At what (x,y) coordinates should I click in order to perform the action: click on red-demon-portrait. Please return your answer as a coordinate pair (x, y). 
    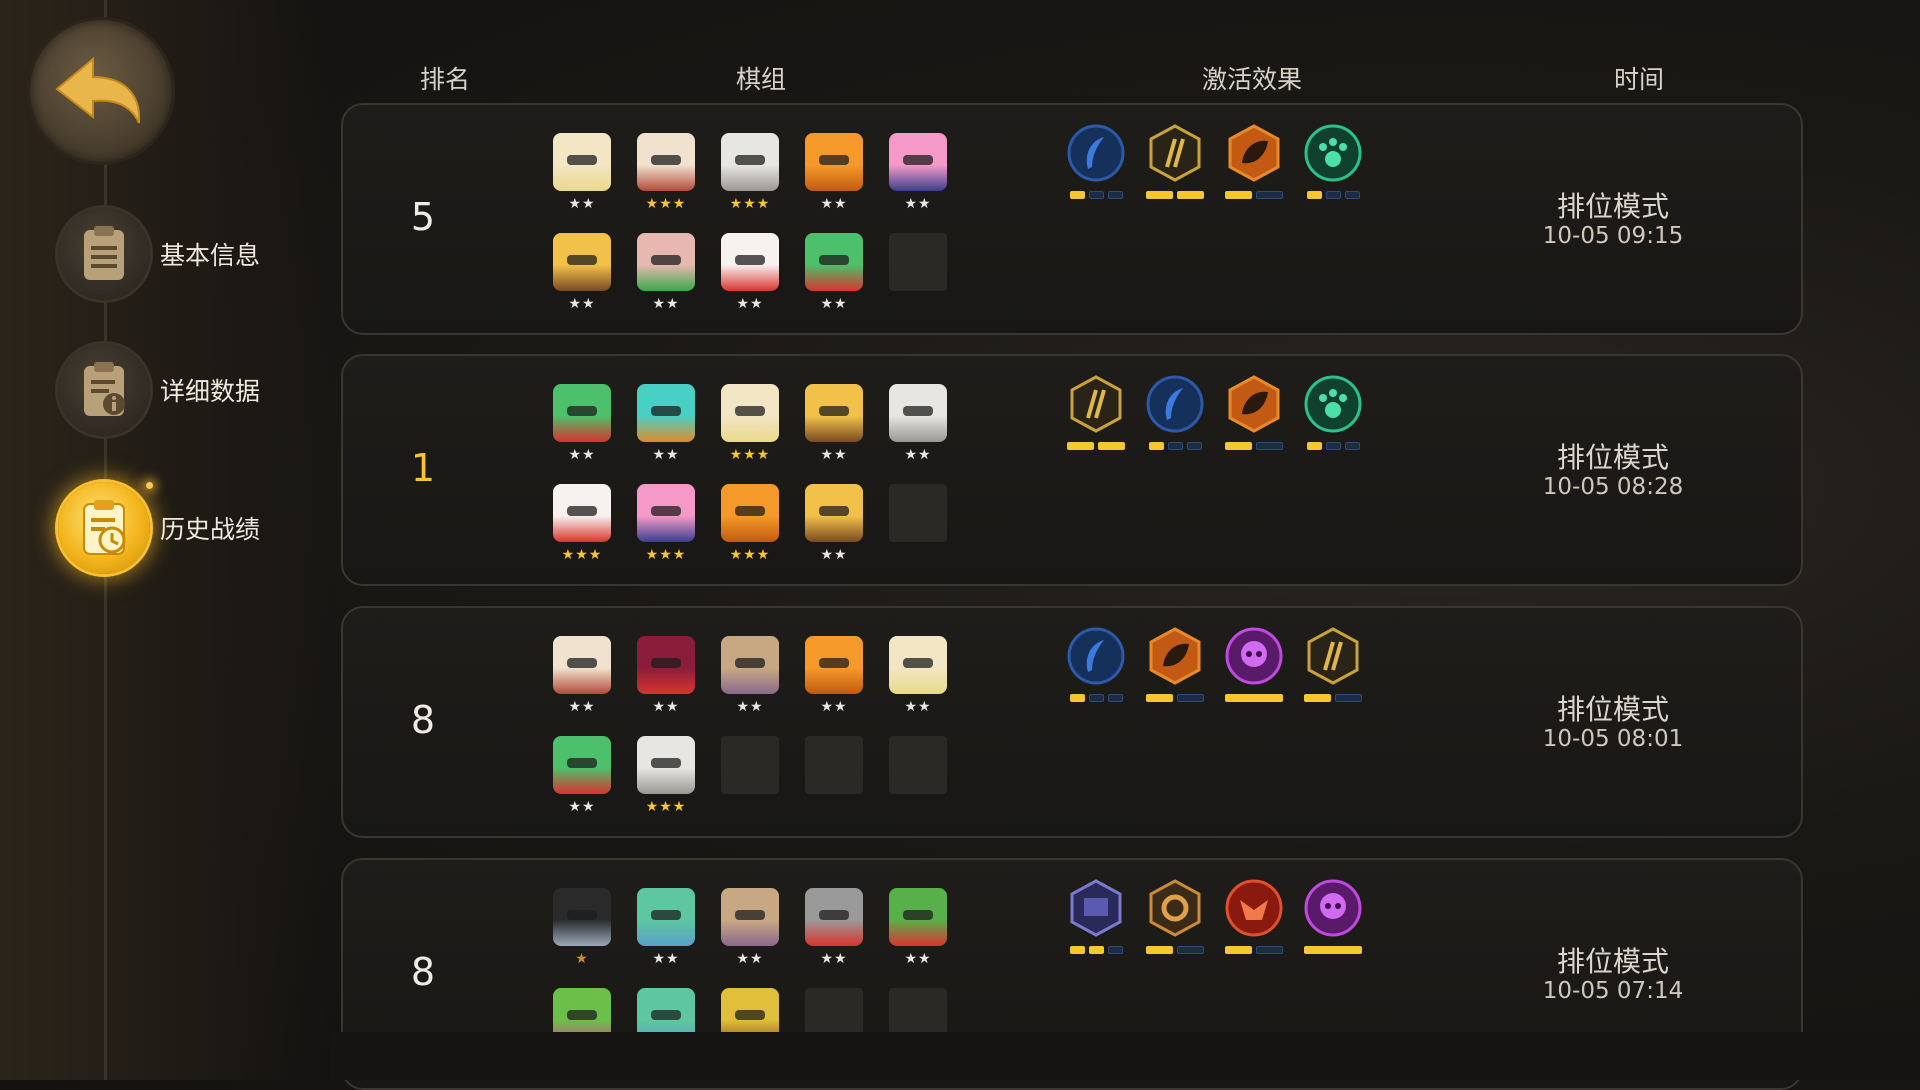
    Looking at the image, I should click on (666, 665).